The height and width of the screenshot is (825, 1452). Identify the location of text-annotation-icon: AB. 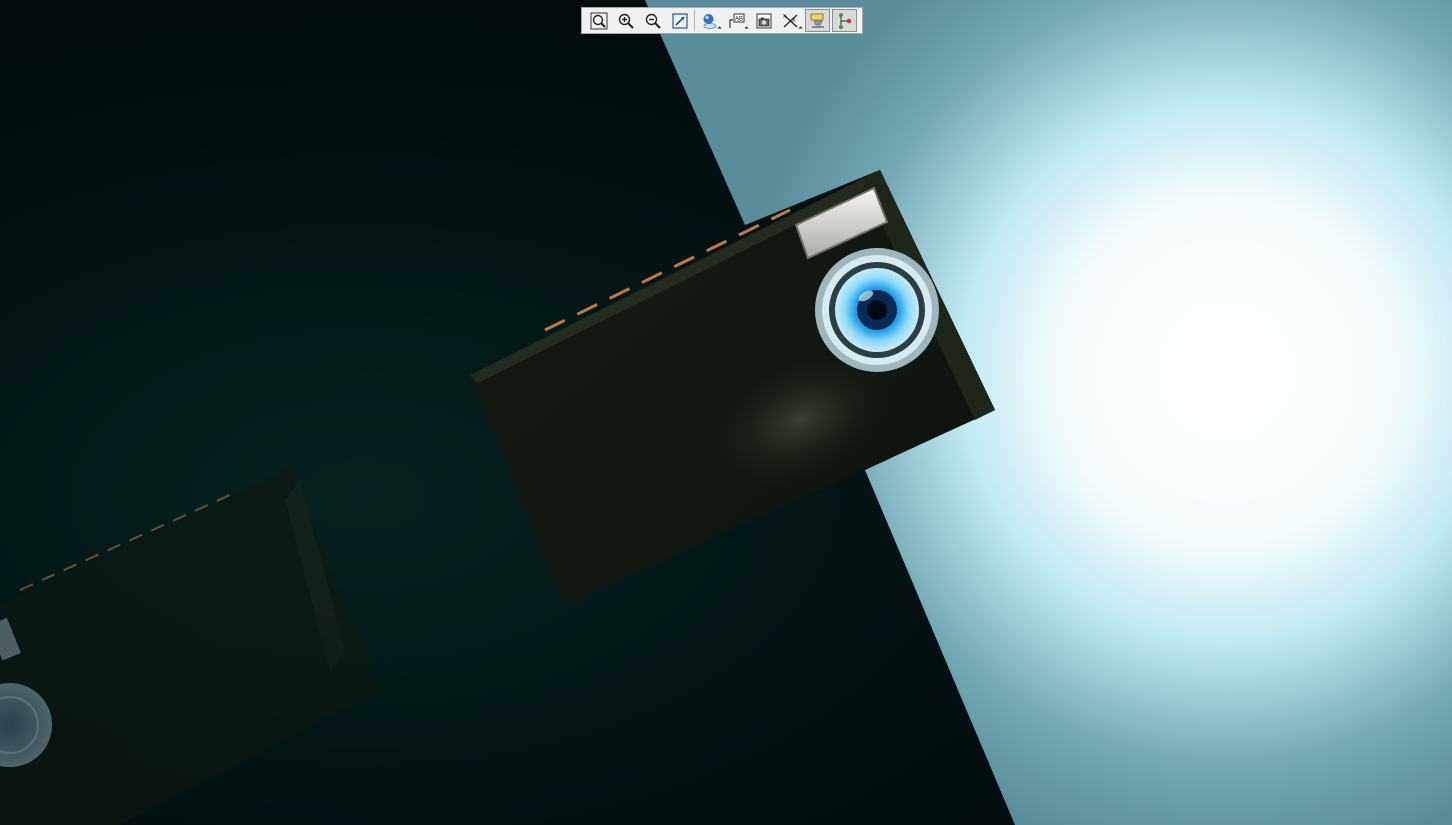
(736, 20).